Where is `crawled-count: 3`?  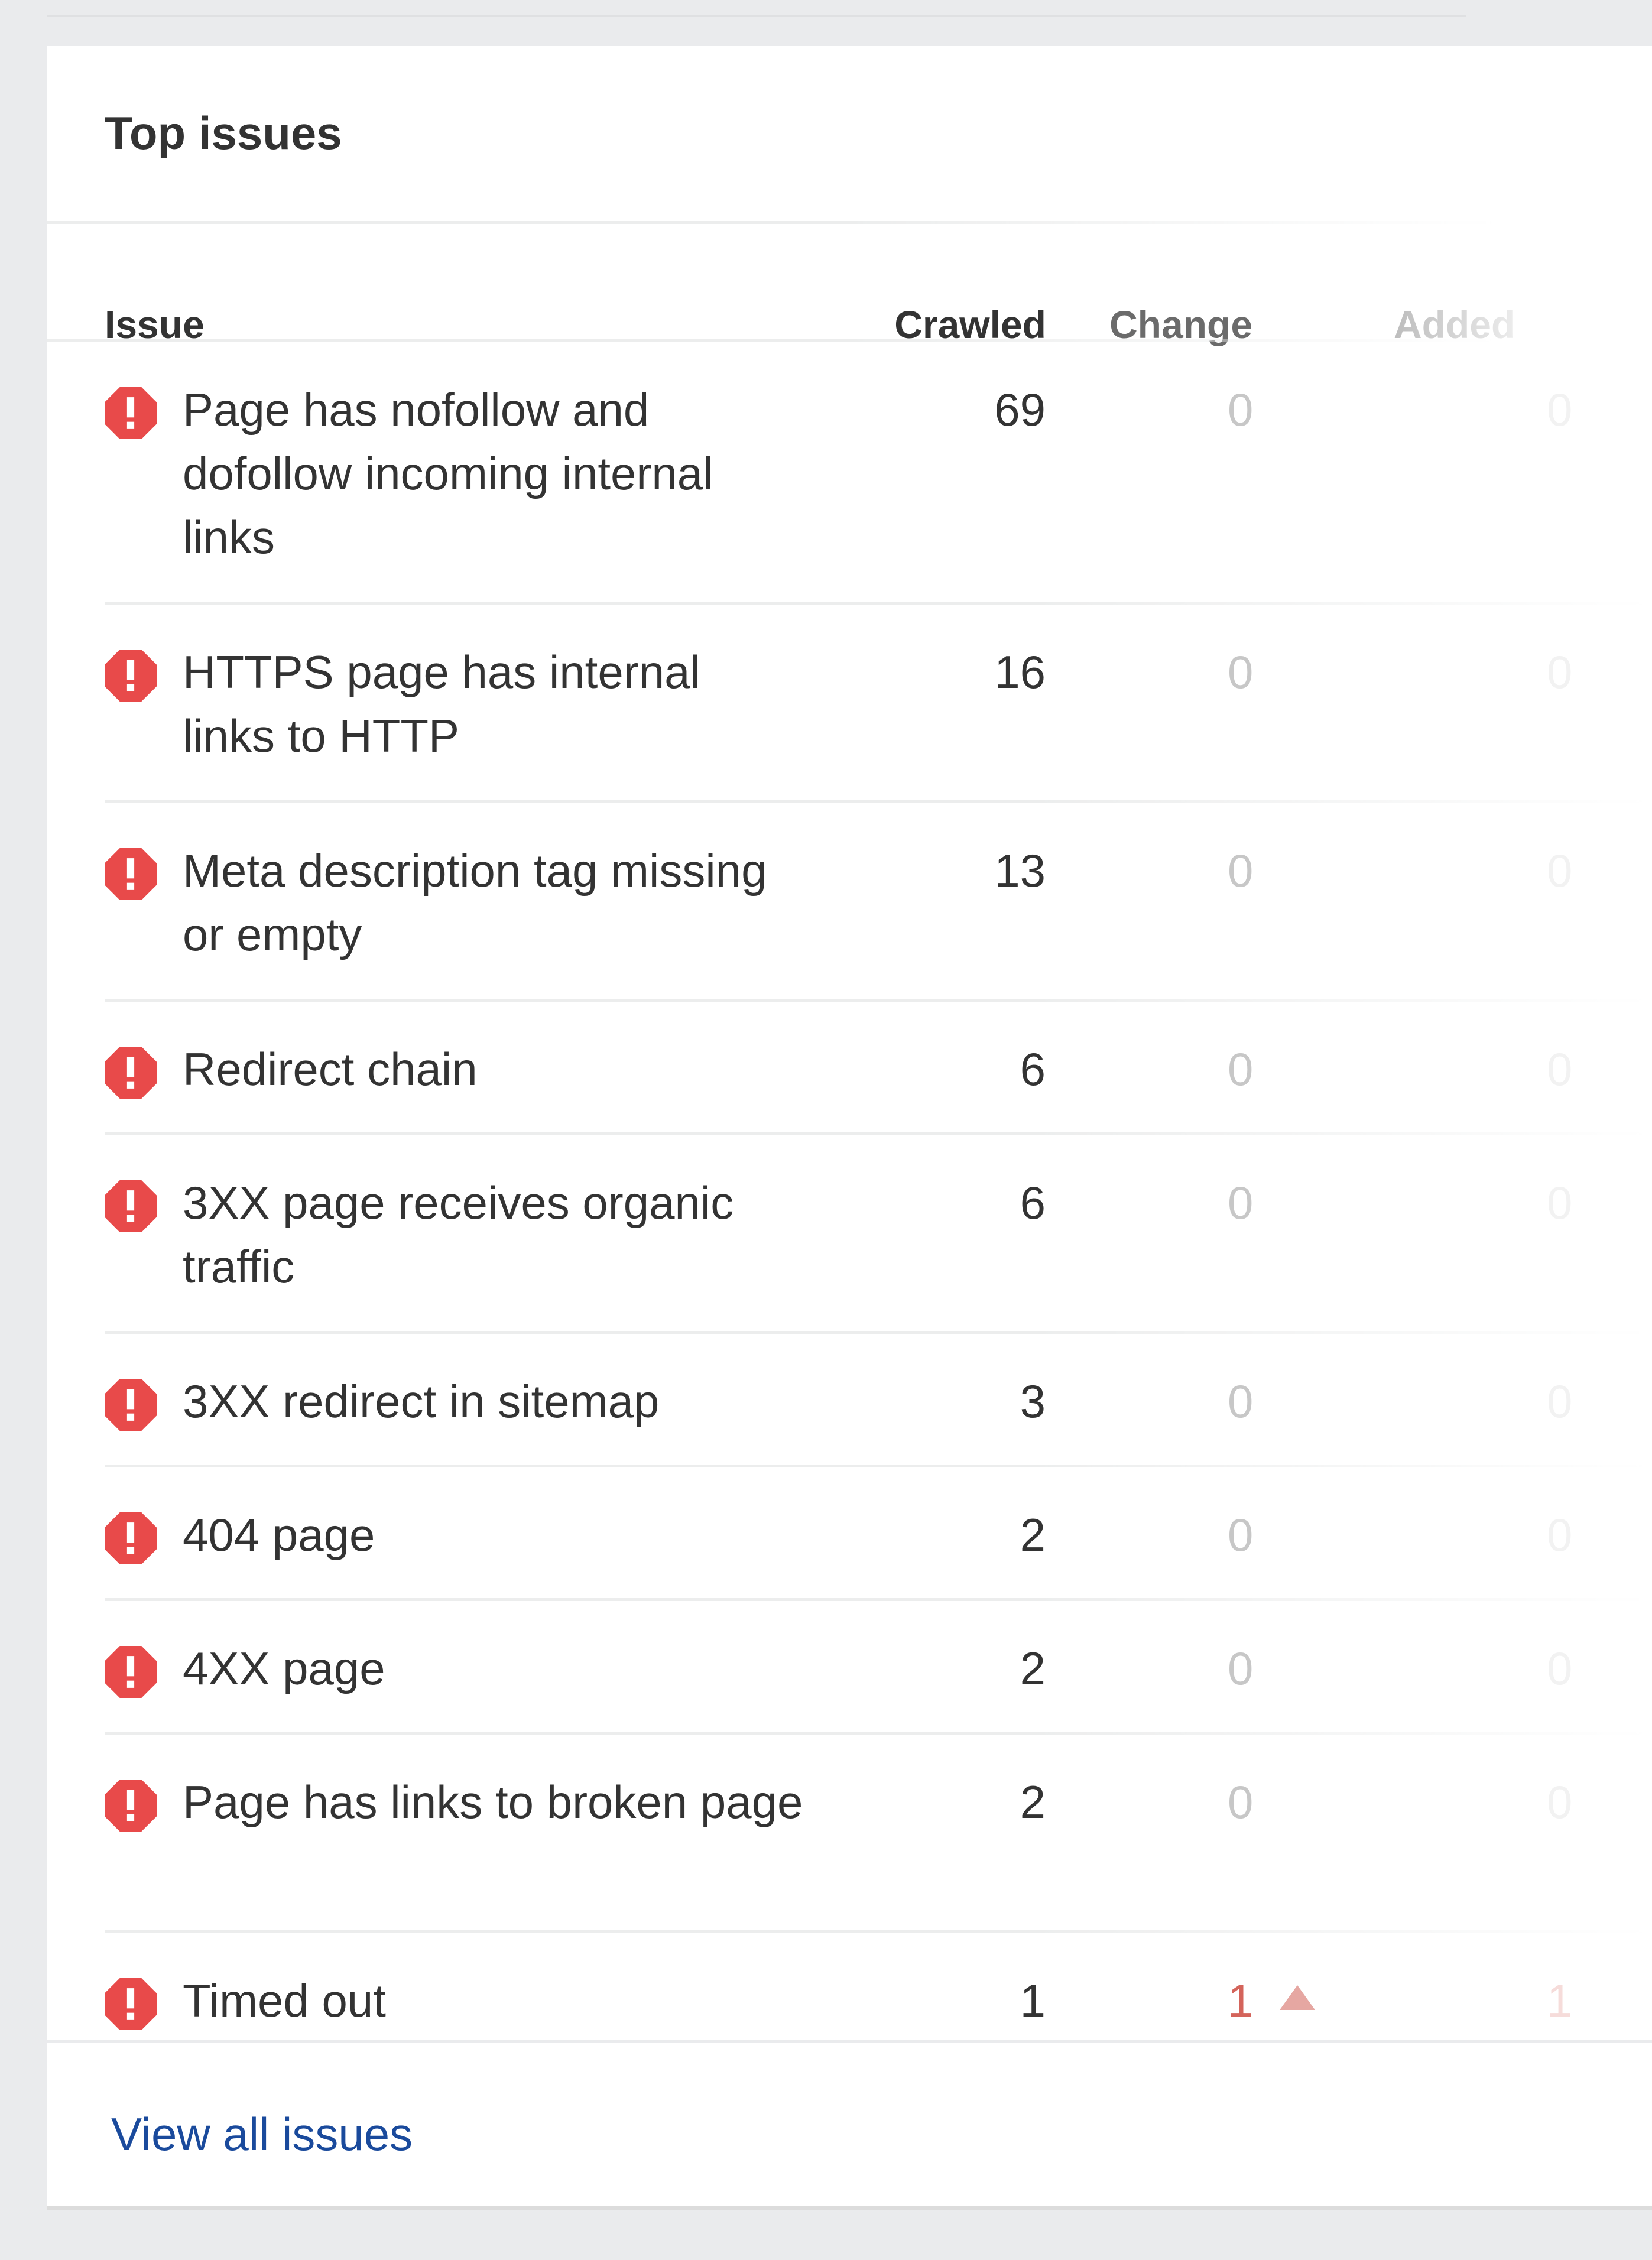 crawled-count: 3 is located at coordinates (1033, 1401).